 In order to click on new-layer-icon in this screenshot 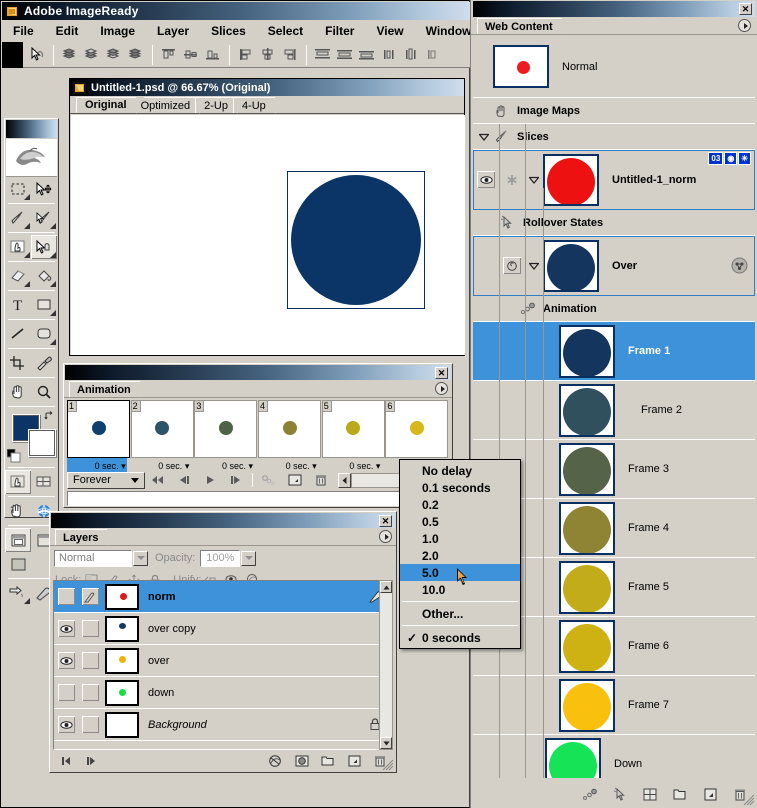, I will do `click(354, 761)`.